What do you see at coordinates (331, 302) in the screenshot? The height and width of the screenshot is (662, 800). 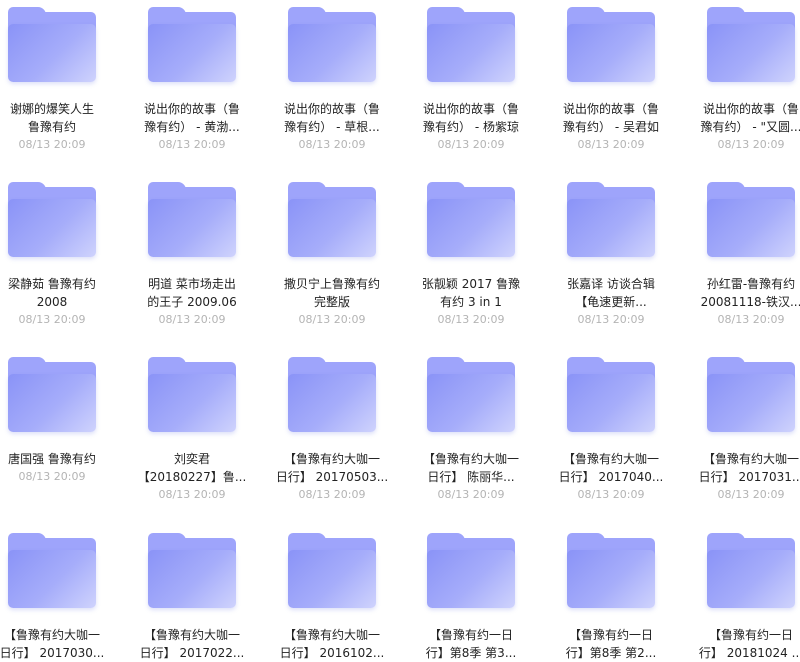 I see `folder-name-line2: 完整版` at bounding box center [331, 302].